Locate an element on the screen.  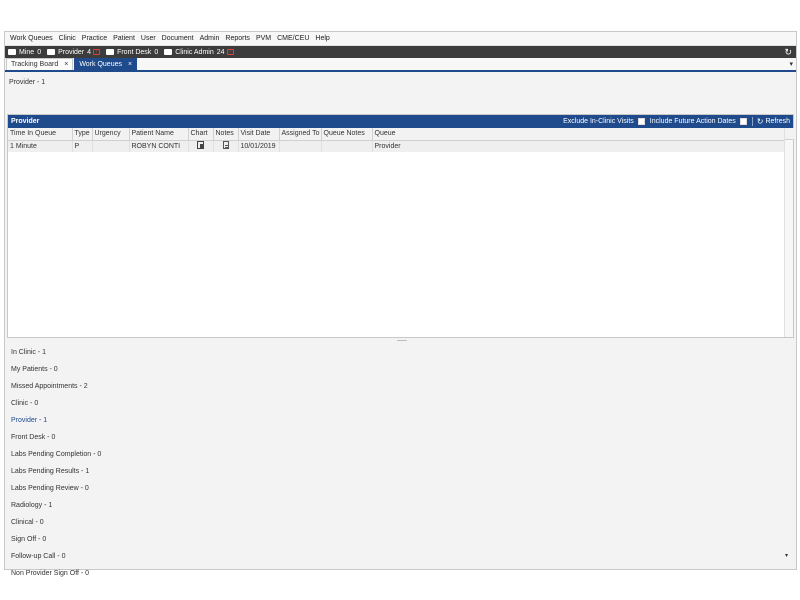
queue-list-item: In Clinic - 1 is located at coordinates (56, 352).